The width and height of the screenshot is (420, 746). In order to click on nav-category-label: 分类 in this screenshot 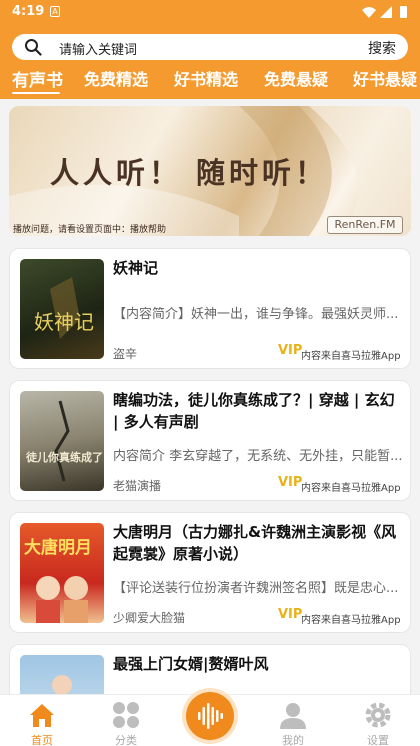, I will do `click(126, 740)`.